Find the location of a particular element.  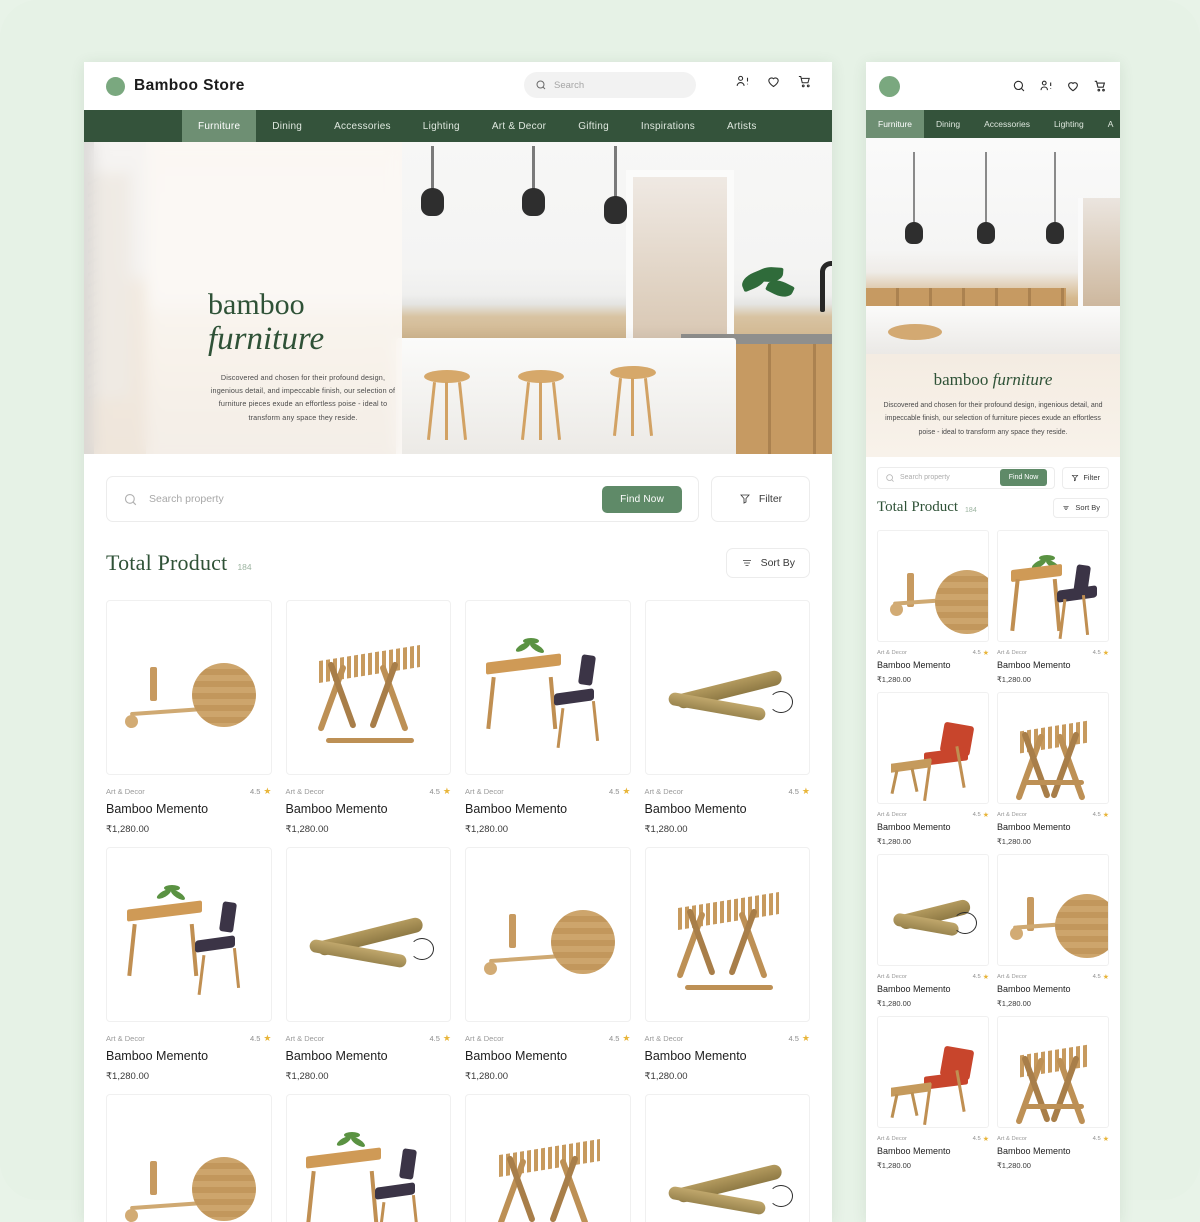

filter-label: Filter is located at coordinates (770, 499).